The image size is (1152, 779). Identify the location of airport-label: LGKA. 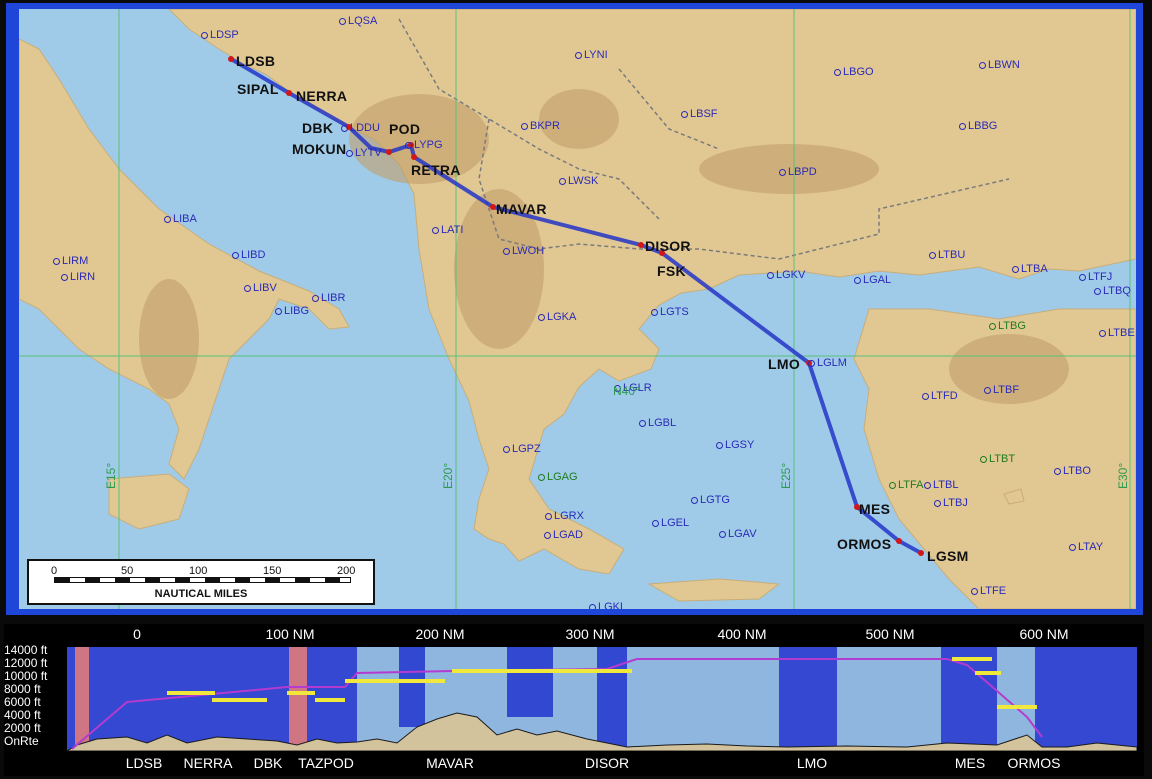
(557, 317).